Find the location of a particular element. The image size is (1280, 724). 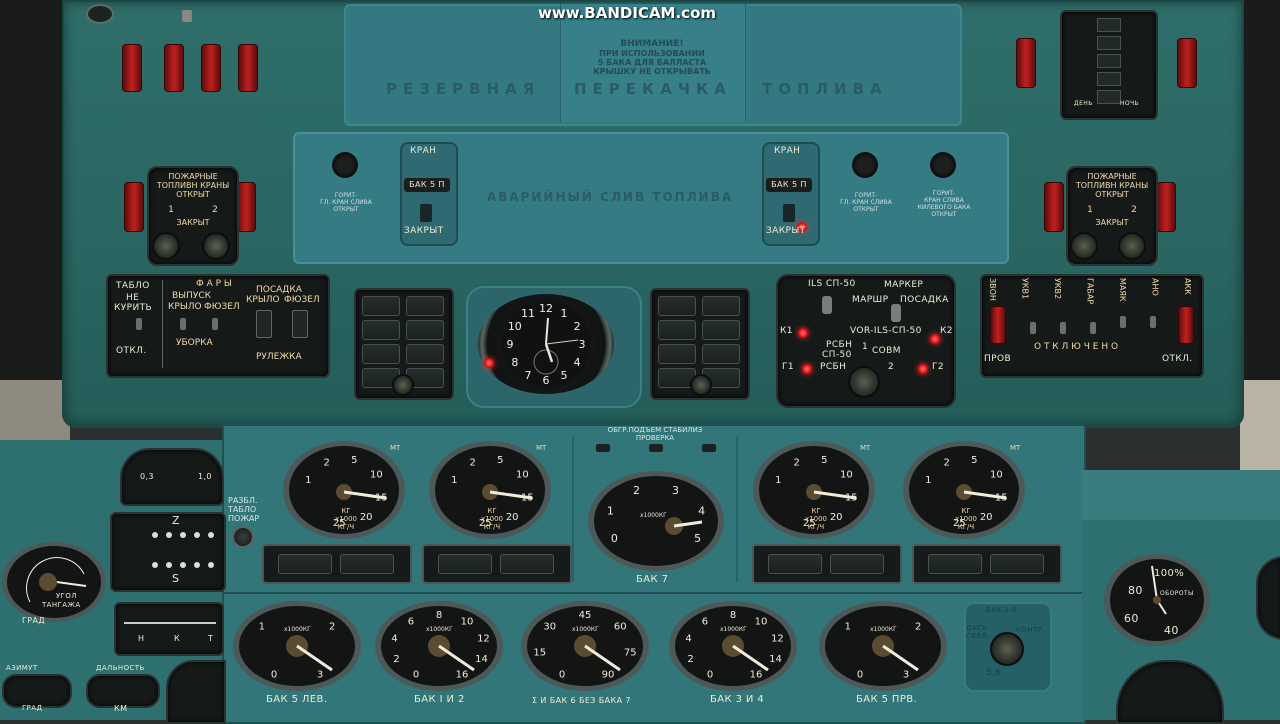

tank-unit-3: х1000КГ is located at coordinates (585, 629).